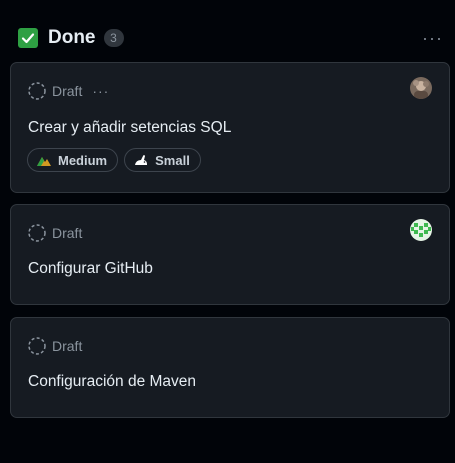  I want to click on column-title: Done, so click(72, 37).